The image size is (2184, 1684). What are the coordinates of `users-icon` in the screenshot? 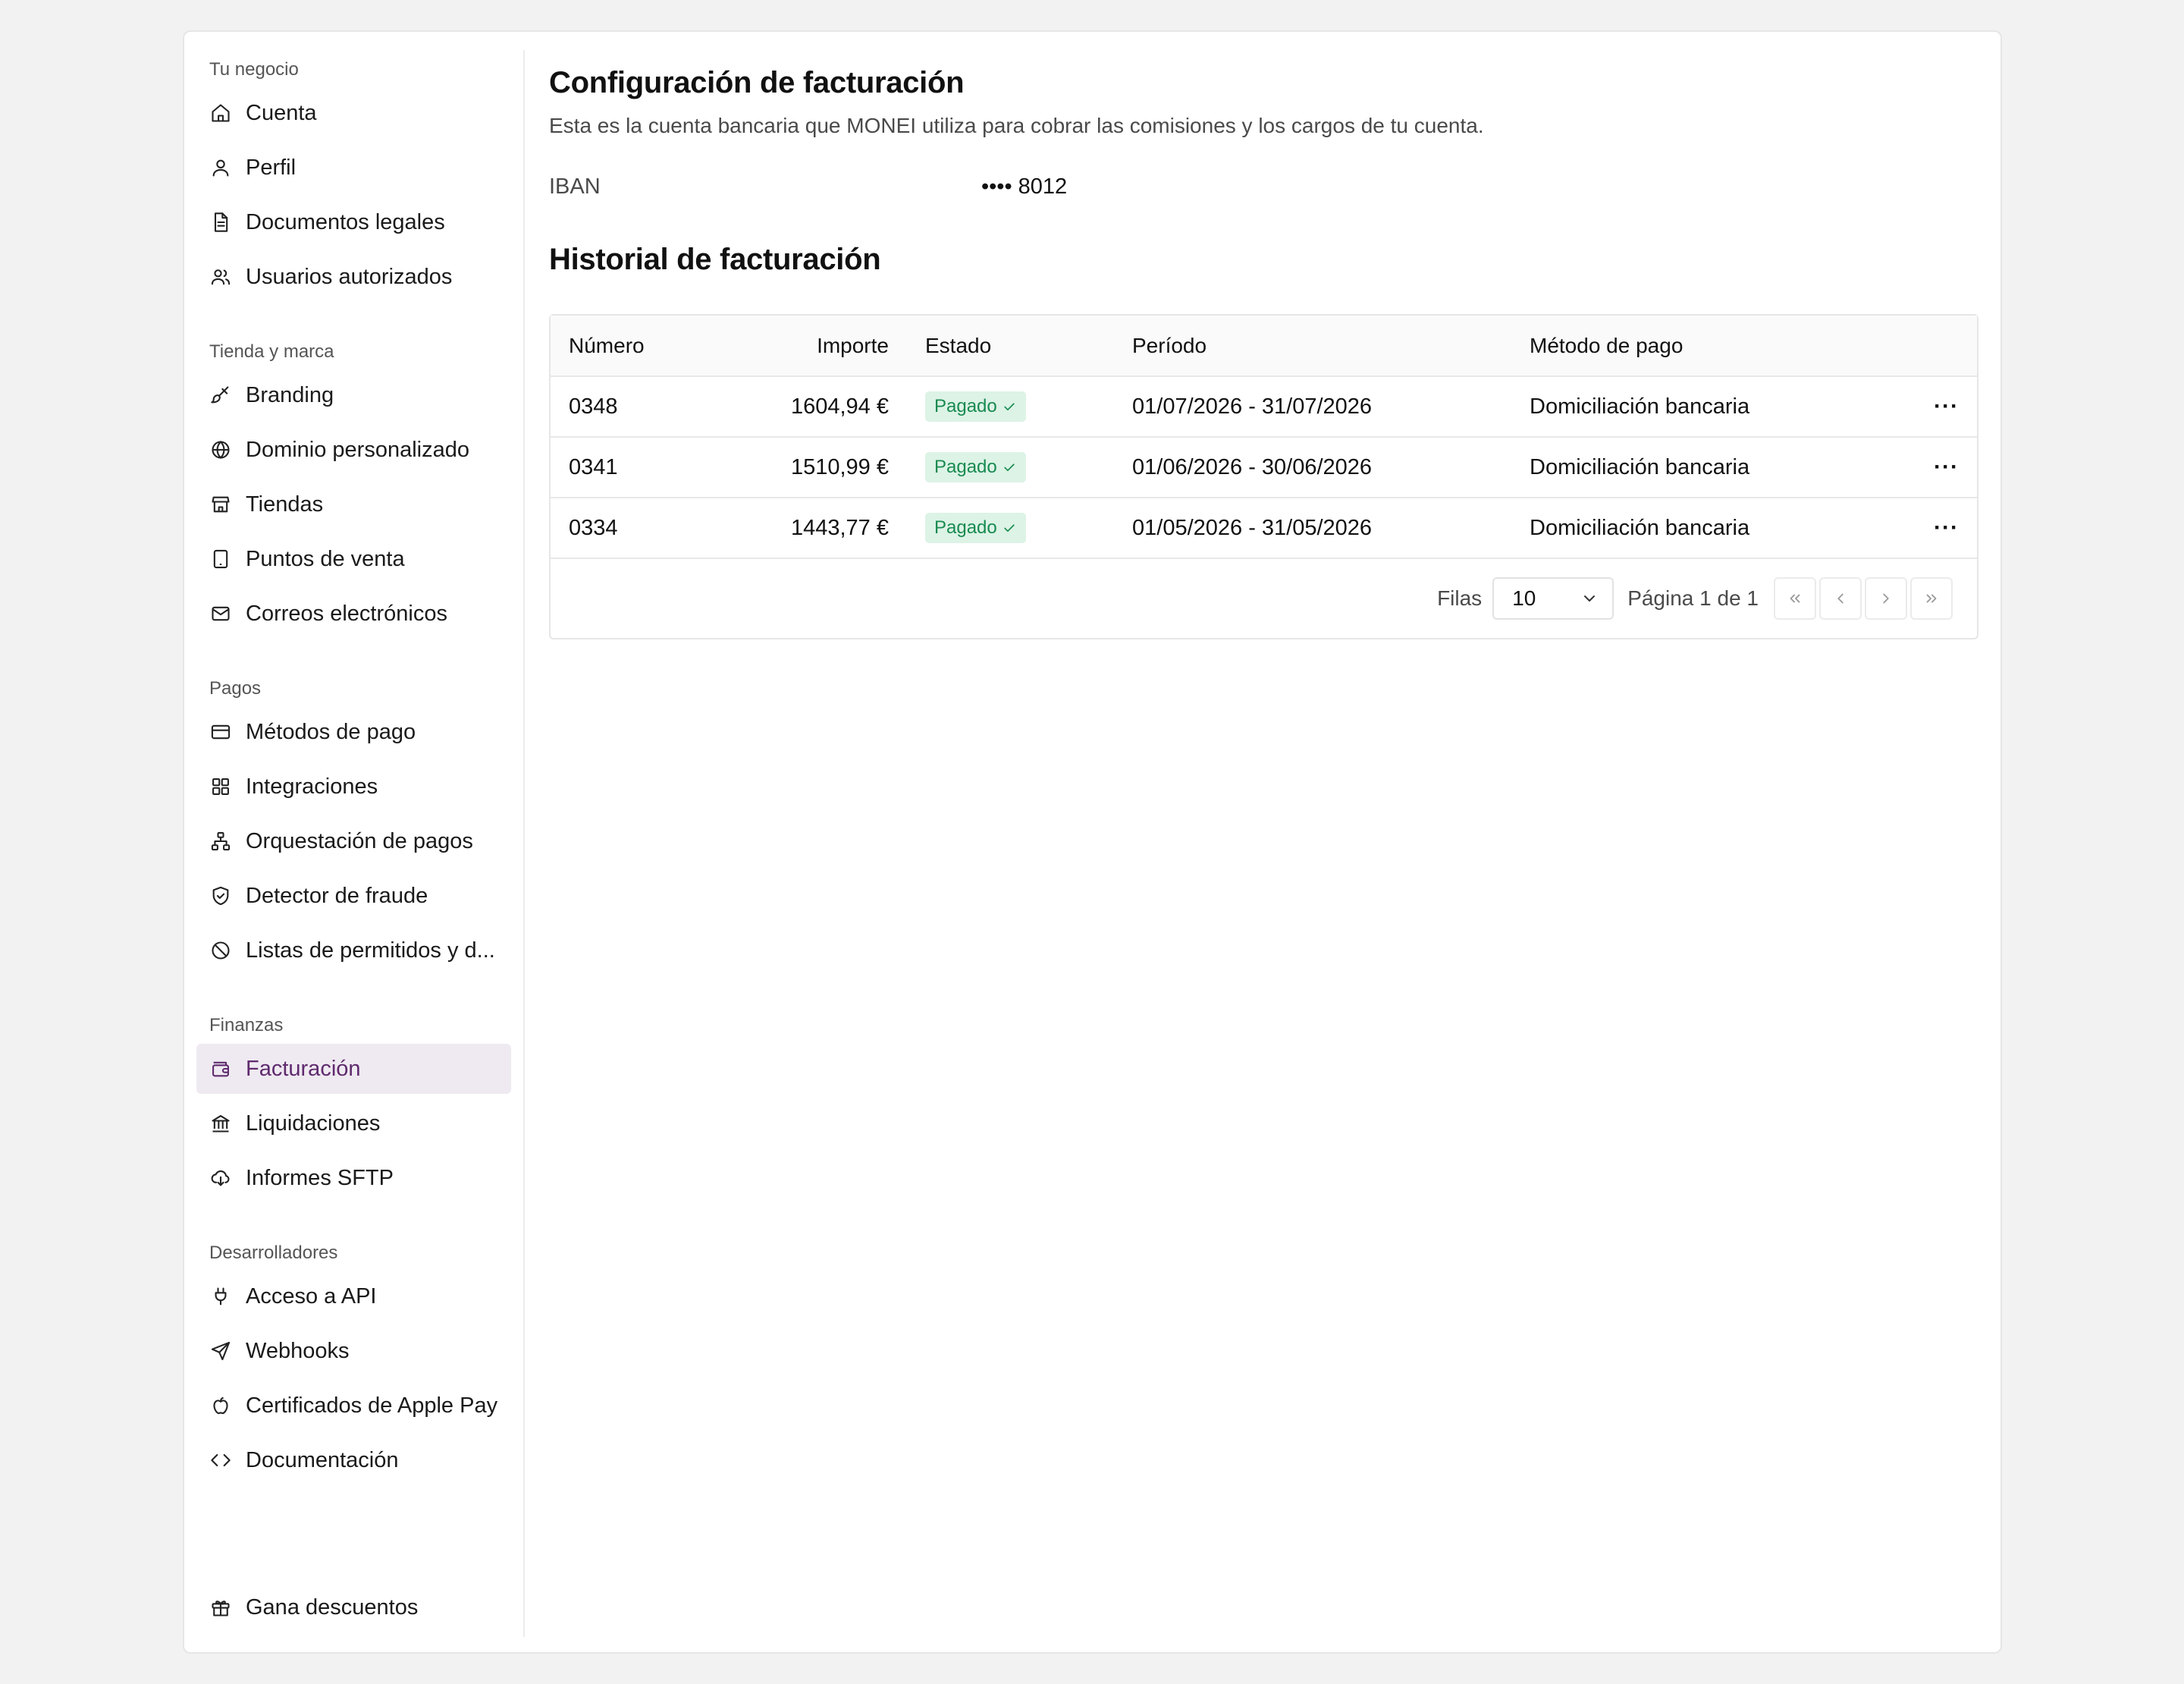 It's located at (220, 276).